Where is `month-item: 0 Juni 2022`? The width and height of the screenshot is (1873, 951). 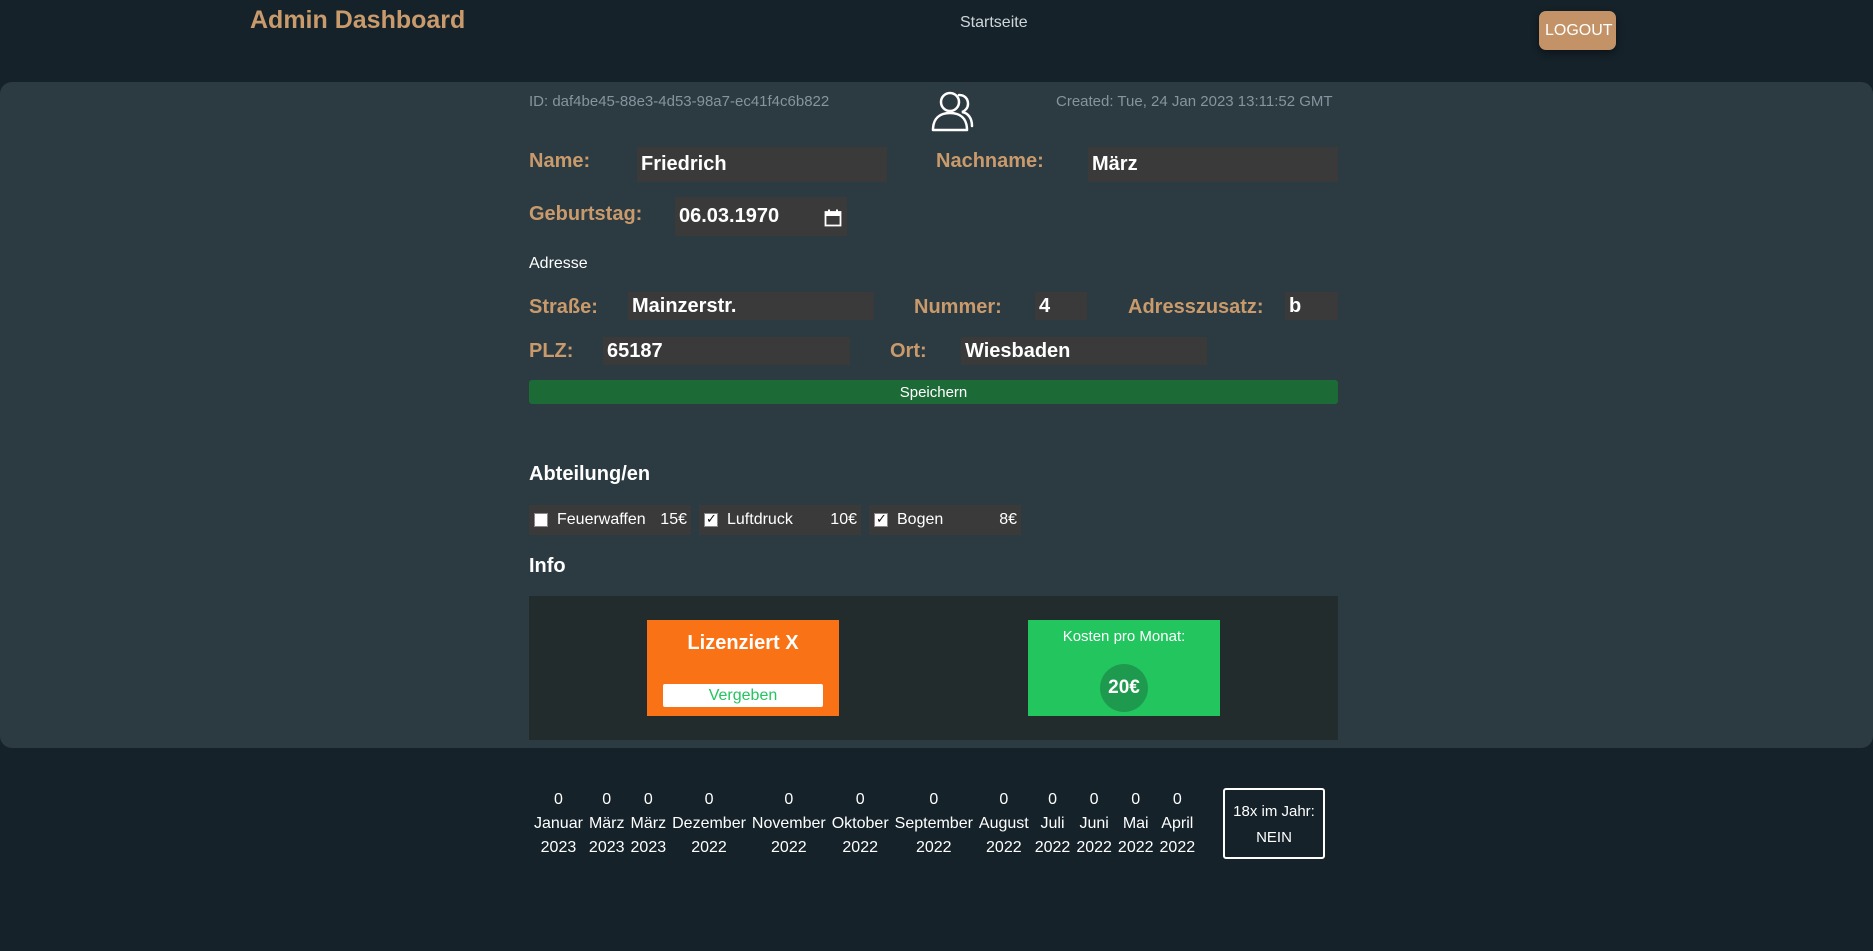
month-item: 0 Juni 2022 is located at coordinates (1094, 824).